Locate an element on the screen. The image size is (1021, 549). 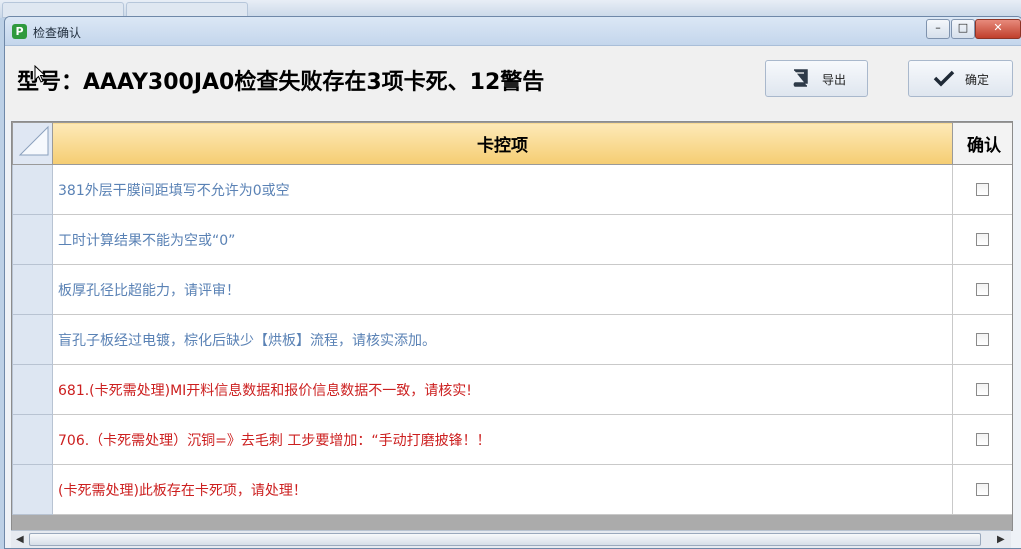
title-bar: P 检查确认 – □ ✕ is located at coordinates (513, 31).